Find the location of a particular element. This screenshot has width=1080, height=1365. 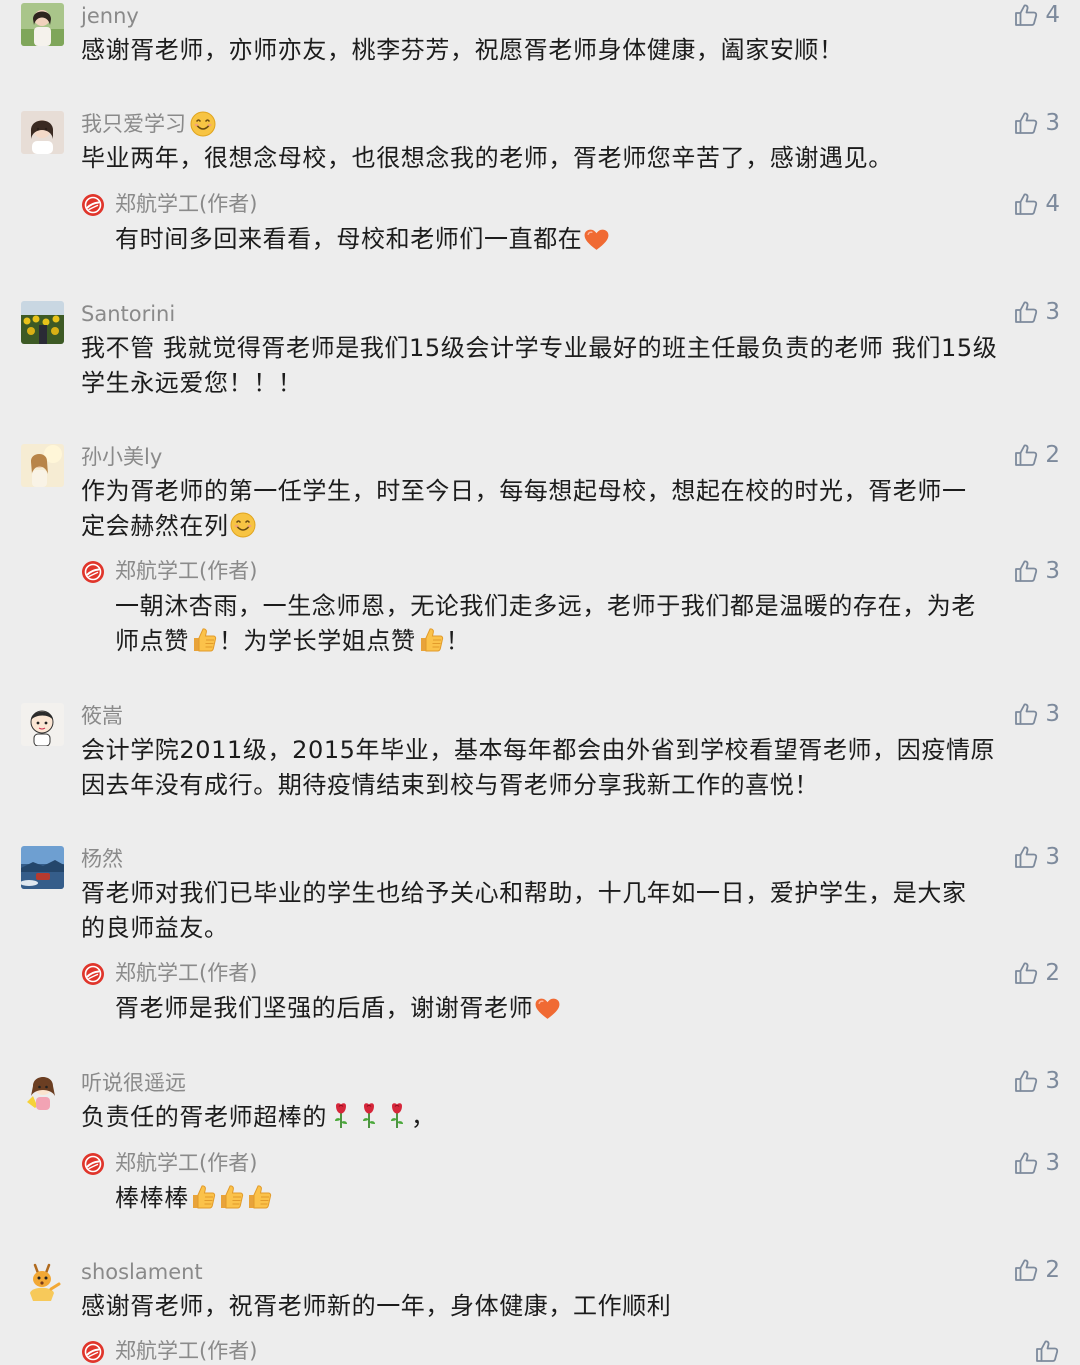

sunflower-avatar is located at coordinates (42, 322).